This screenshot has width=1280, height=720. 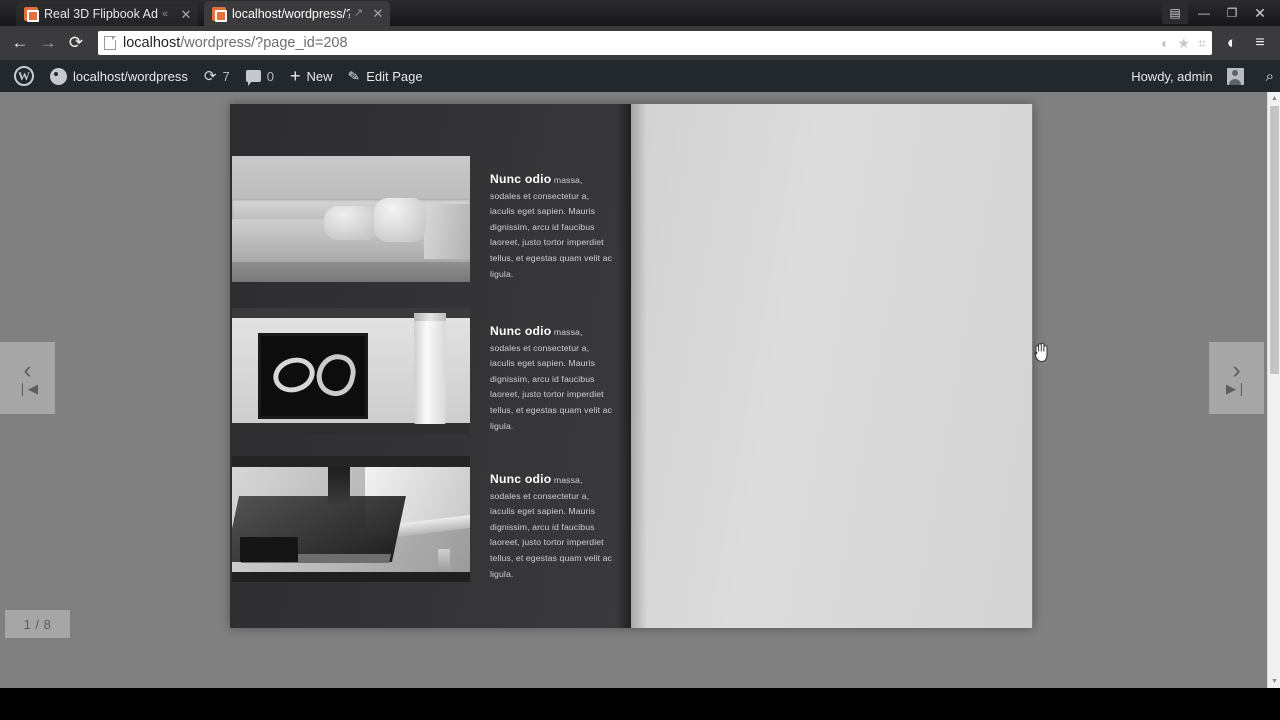 What do you see at coordinates (354, 75) in the screenshot?
I see `pencil-icon: ✎` at bounding box center [354, 75].